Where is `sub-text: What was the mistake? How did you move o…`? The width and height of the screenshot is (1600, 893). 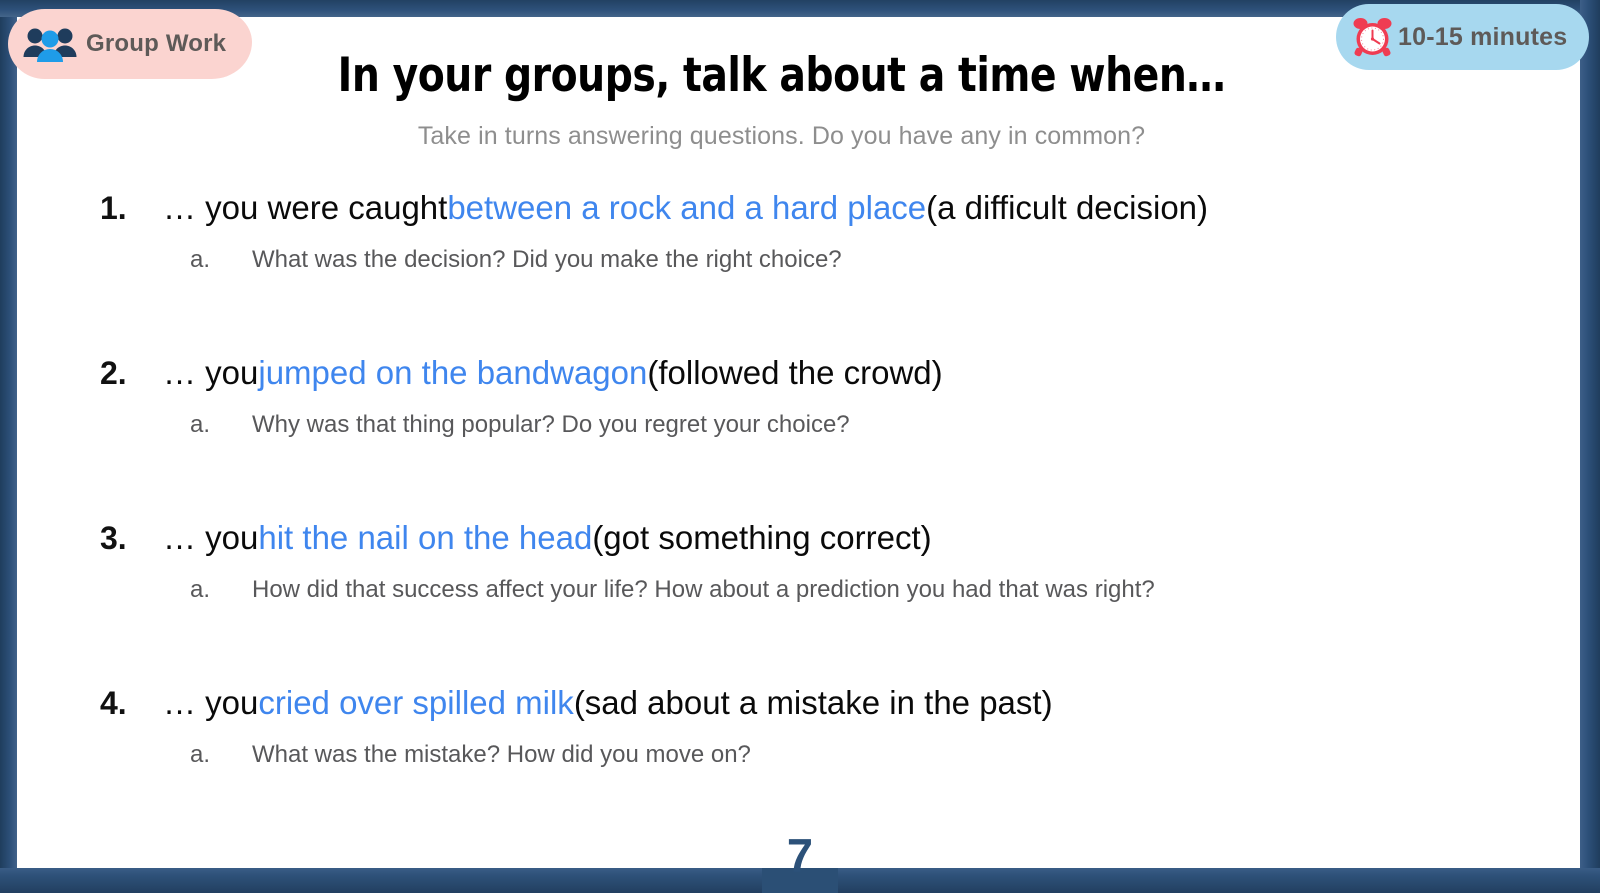 sub-text: What was the mistake? How did you move o… is located at coordinates (501, 754).